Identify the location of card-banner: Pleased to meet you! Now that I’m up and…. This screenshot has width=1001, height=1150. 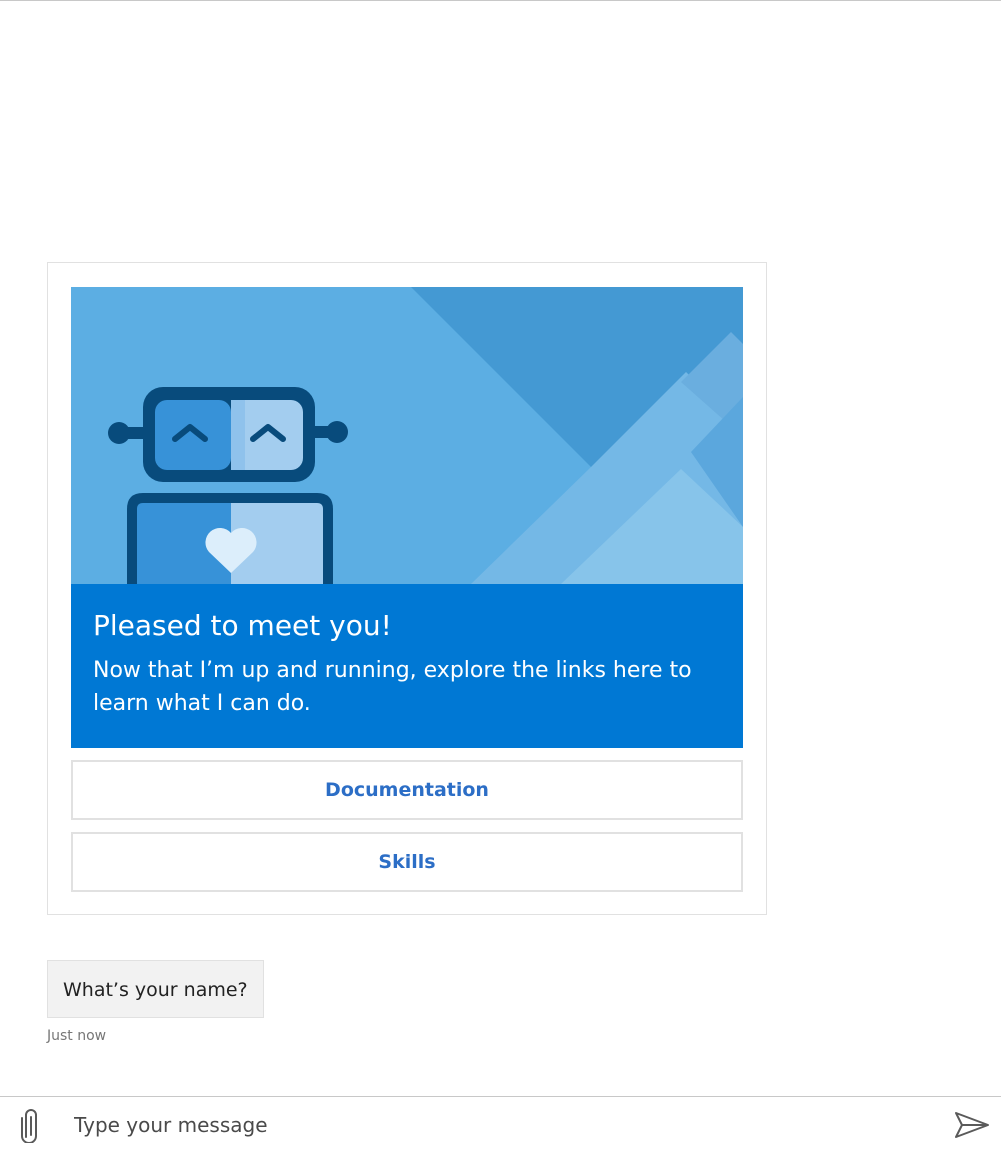
(407, 666).